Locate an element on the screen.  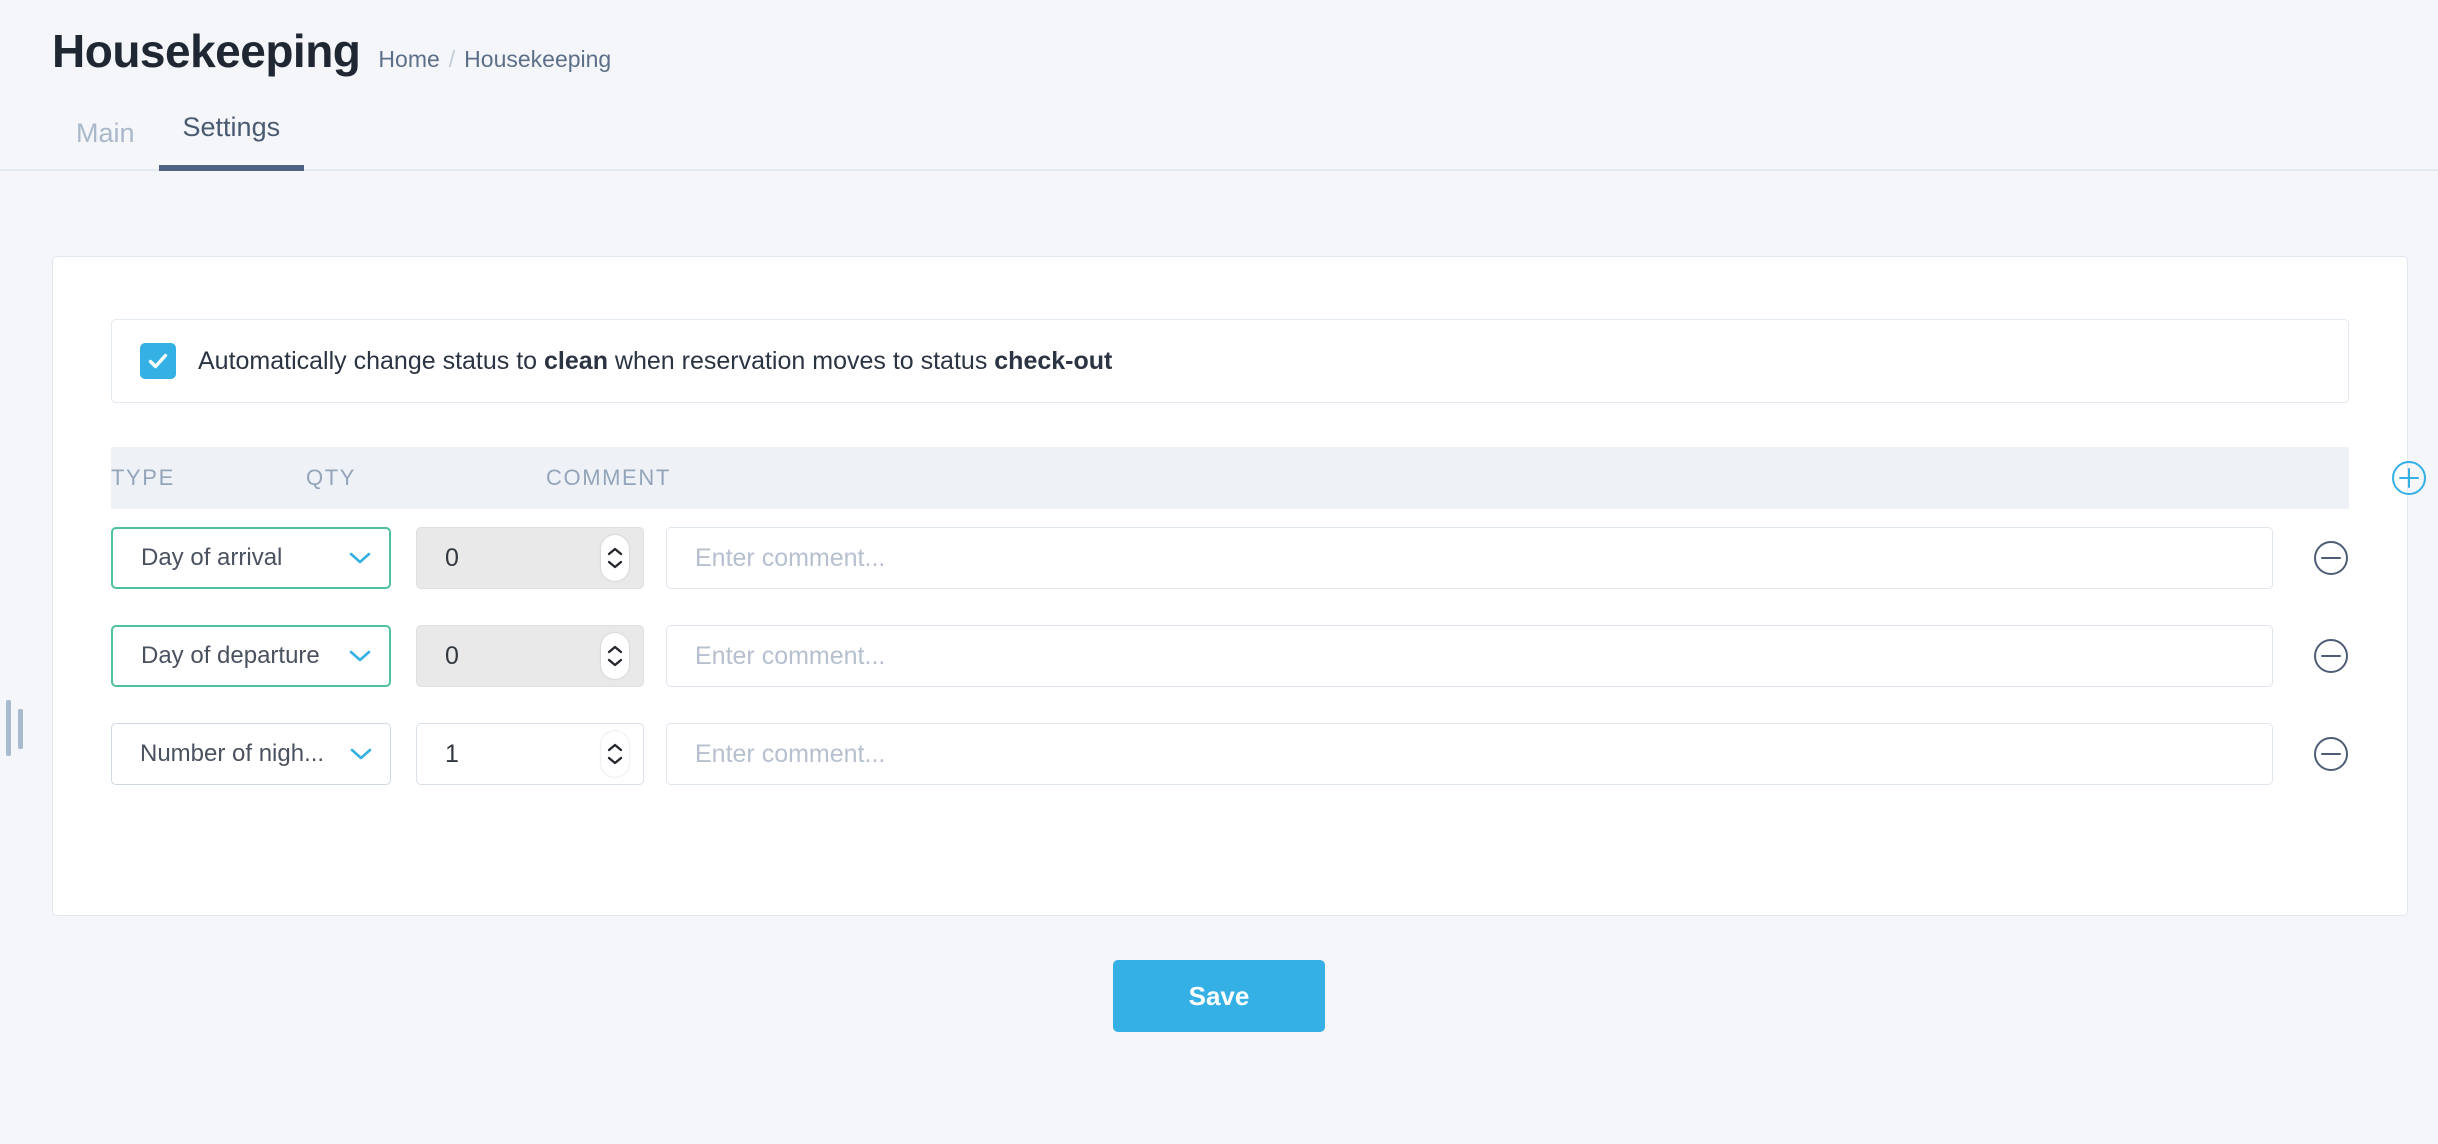
row-type-select: Day of arrival is located at coordinates (251, 558).